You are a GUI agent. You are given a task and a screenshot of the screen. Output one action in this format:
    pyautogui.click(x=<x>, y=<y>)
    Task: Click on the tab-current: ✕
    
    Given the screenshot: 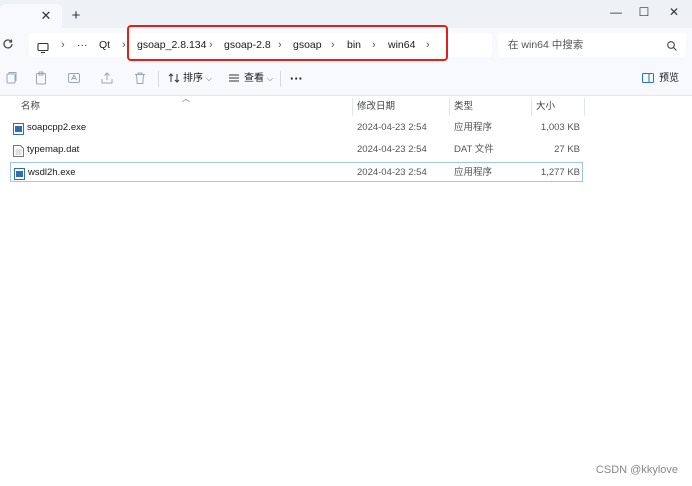 What is the action you would take?
    pyautogui.click(x=31, y=16)
    